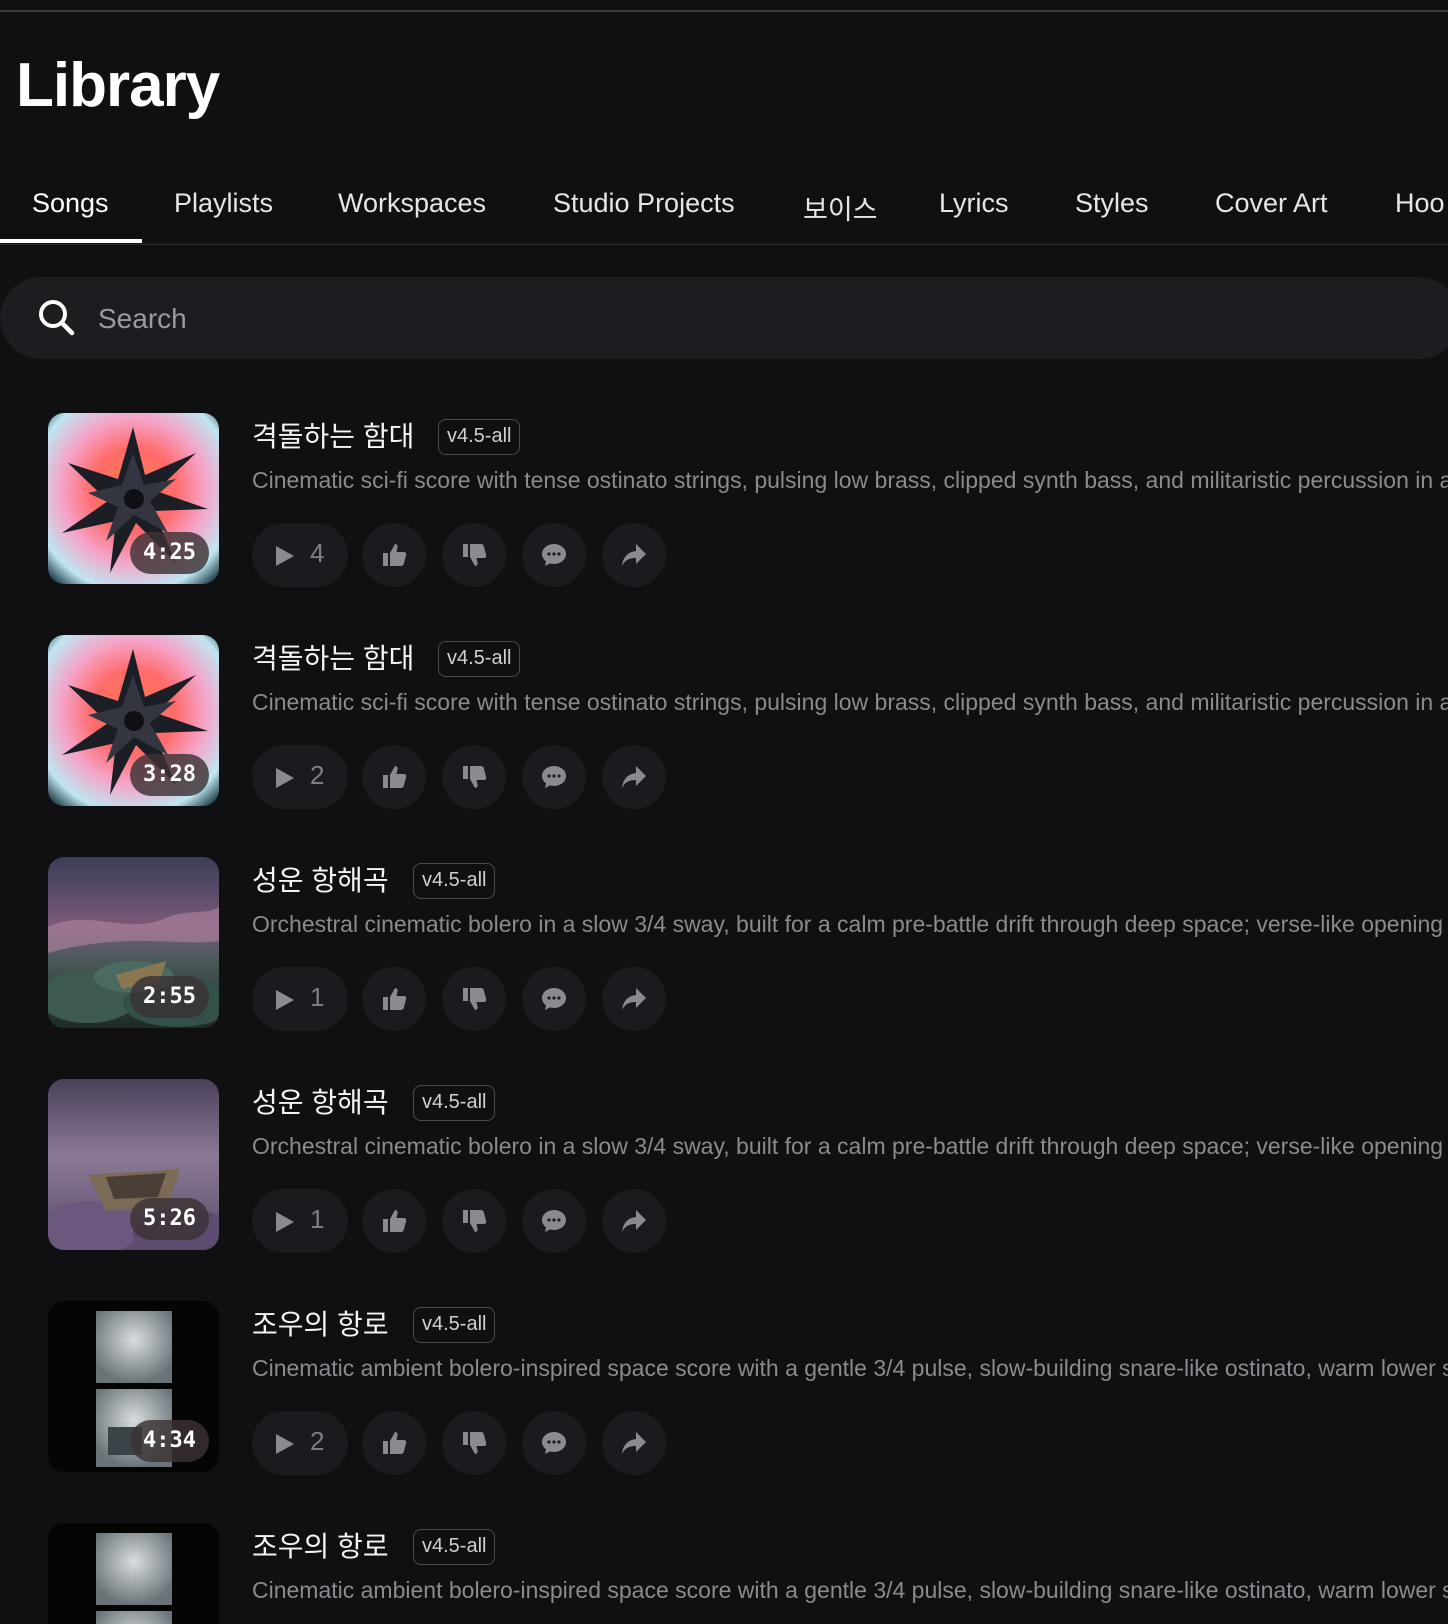  Describe the element at coordinates (169, 775) in the screenshot. I see `song-duration: 3:28` at that location.